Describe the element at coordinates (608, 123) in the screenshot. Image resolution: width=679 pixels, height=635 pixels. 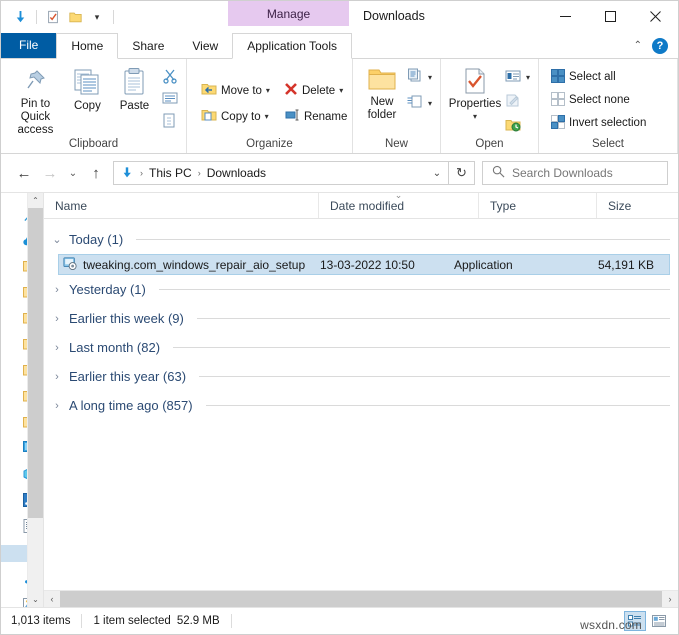
I see `invert-selection-label: Invert selection` at that location.